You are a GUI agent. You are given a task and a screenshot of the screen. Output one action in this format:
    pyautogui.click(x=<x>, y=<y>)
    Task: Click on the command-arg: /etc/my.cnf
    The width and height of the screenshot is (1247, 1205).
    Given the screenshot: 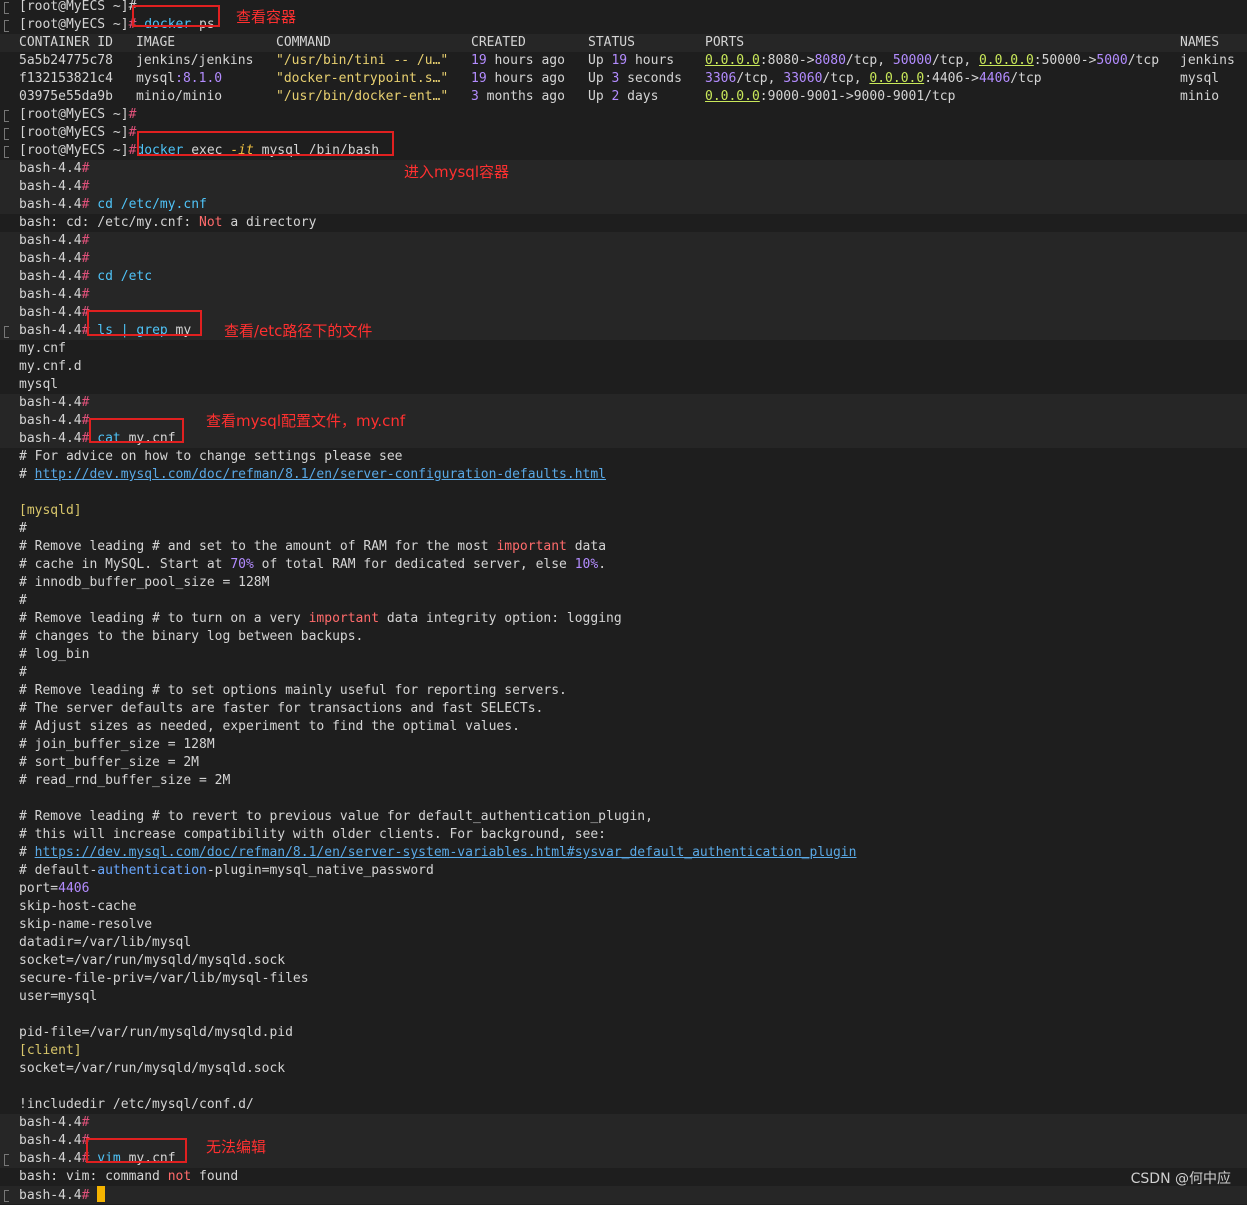 What is the action you would take?
    pyautogui.click(x=163, y=204)
    